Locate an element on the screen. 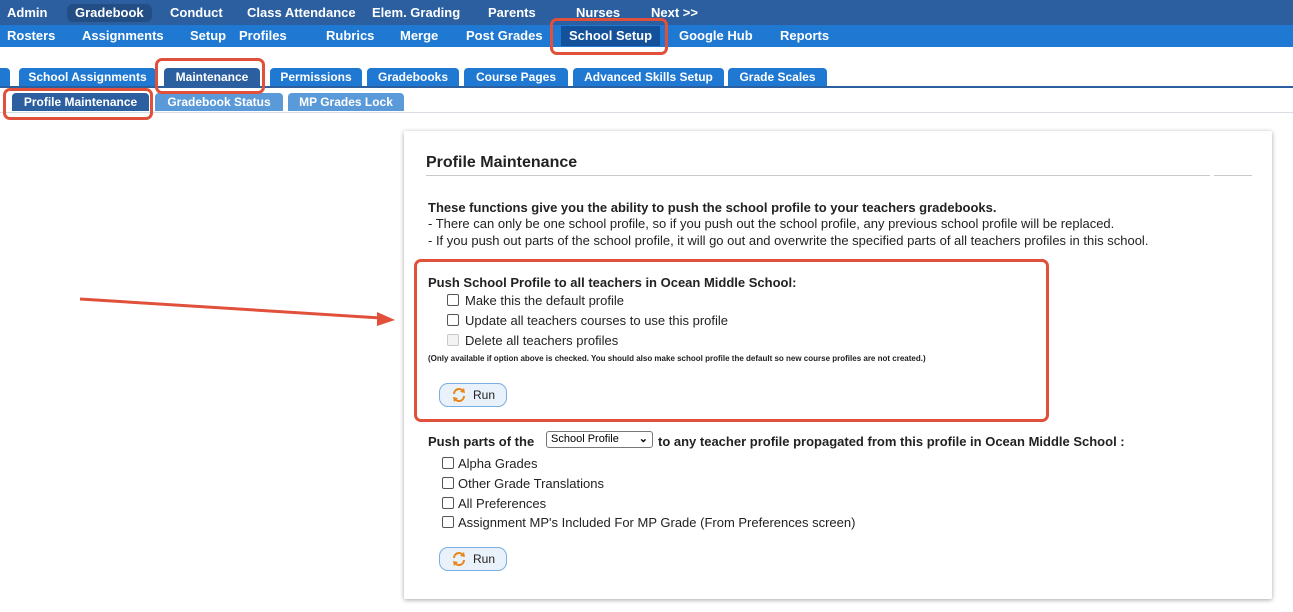 Image resolution: width=1293 pixels, height=612 pixels. chevron-down-icon: ⌄ is located at coordinates (643, 439).